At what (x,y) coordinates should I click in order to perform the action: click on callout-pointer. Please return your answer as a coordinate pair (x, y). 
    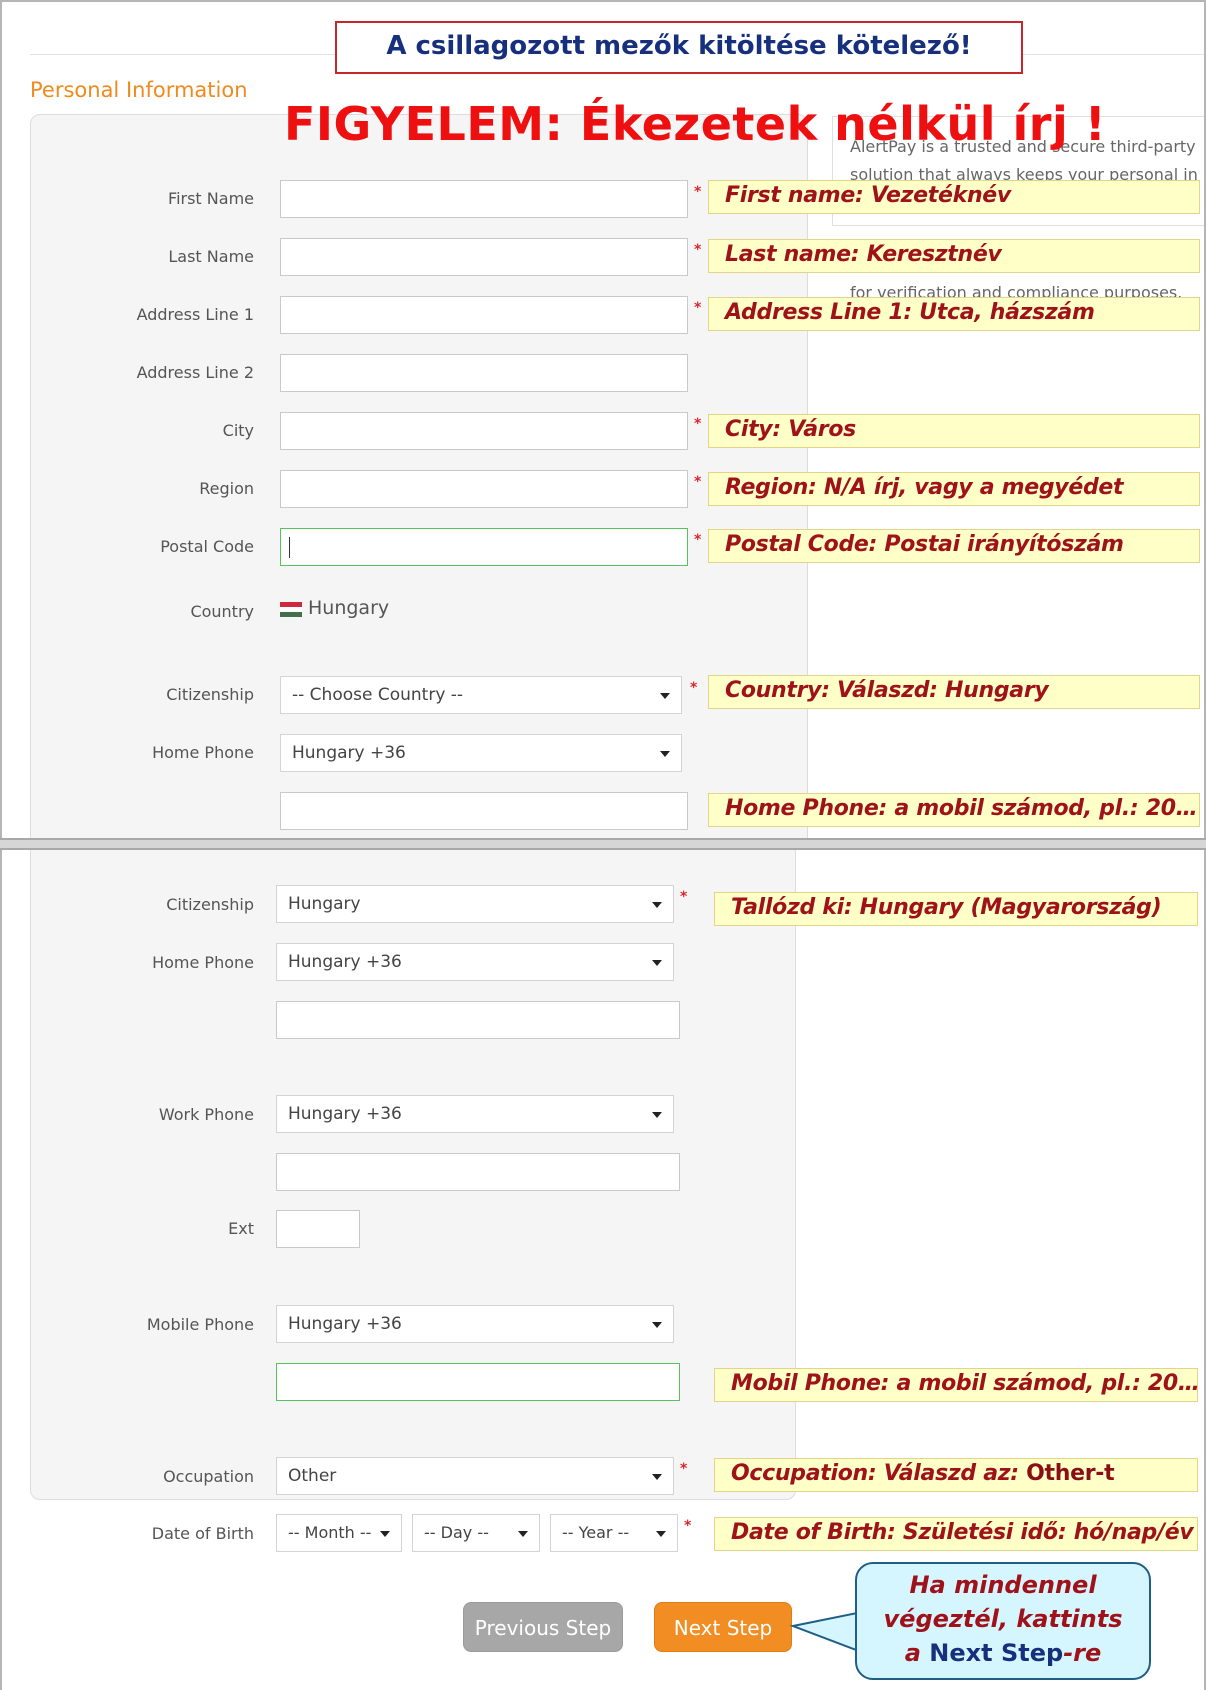
    Looking at the image, I should click on (831, 1634).